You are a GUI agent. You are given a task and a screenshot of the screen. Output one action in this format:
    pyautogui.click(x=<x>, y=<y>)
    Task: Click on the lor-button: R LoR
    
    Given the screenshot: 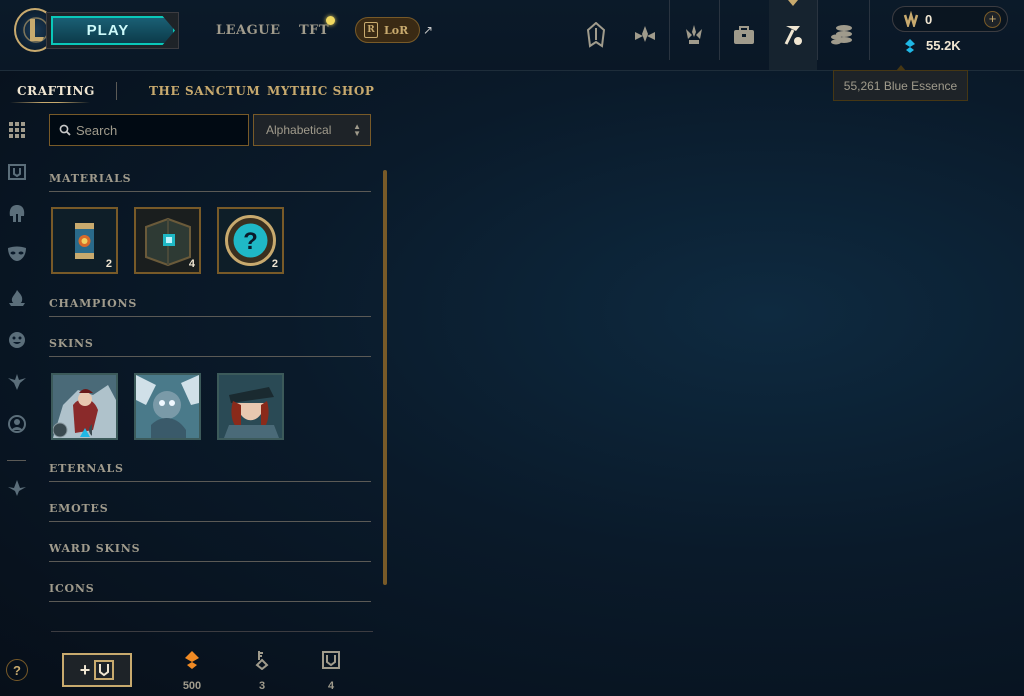 What is the action you would take?
    pyautogui.click(x=387, y=30)
    